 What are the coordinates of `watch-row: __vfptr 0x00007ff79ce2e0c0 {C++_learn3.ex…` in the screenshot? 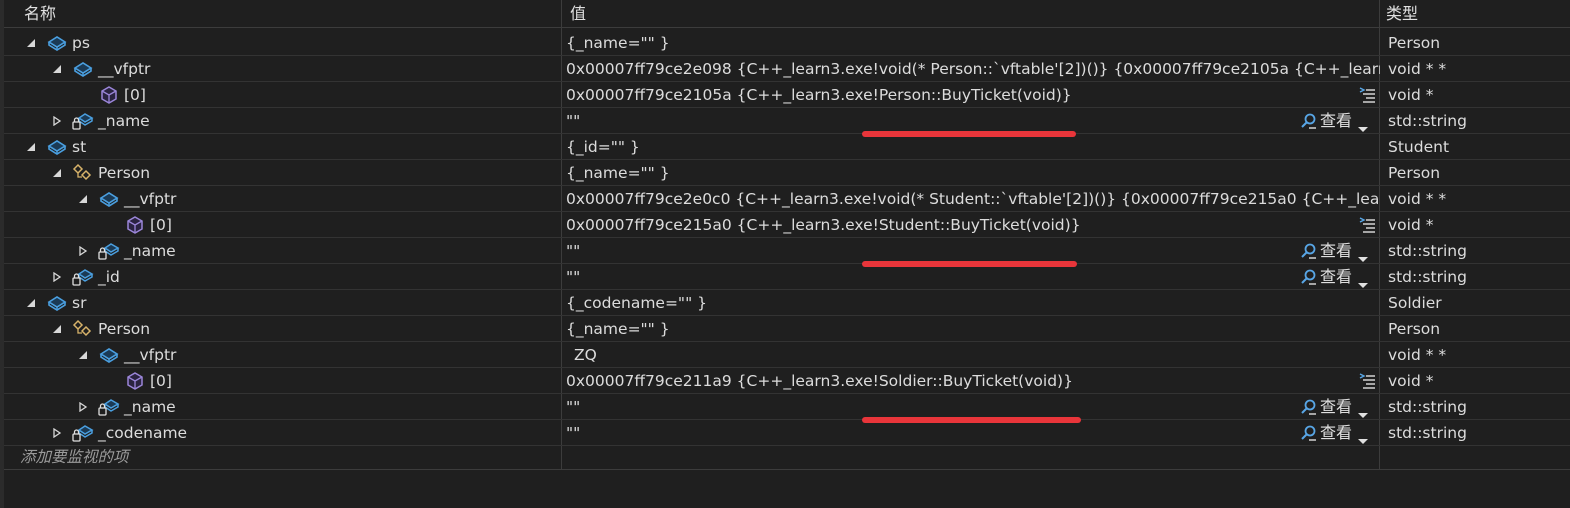 It's located at (787, 199).